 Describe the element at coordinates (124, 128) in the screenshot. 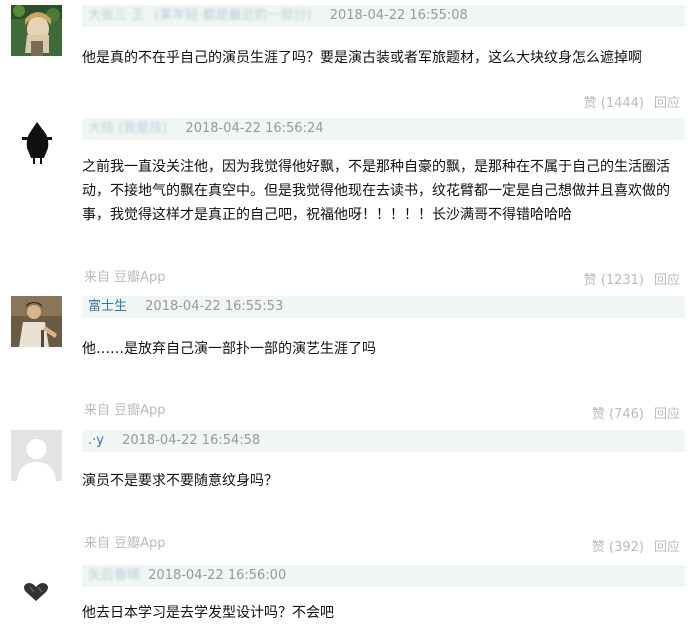

I see `username-link: 大技 (我是技)` at that location.